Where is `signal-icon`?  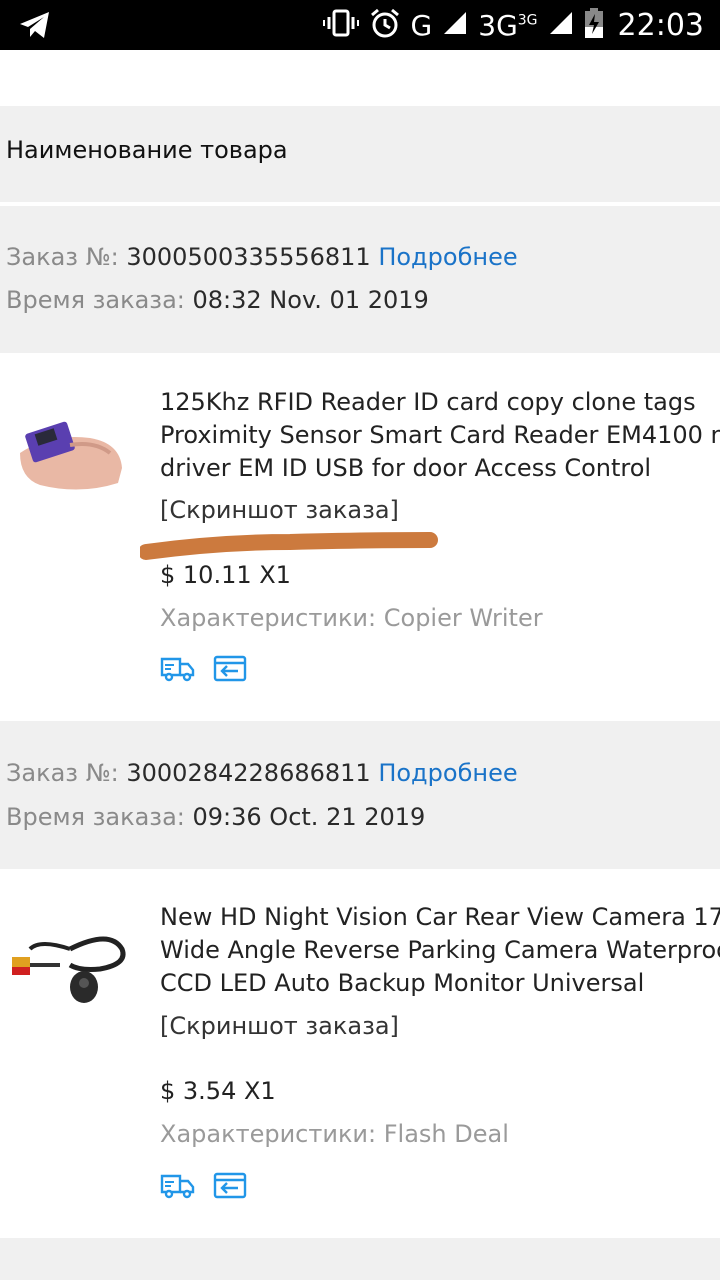 signal-icon is located at coordinates (455, 25).